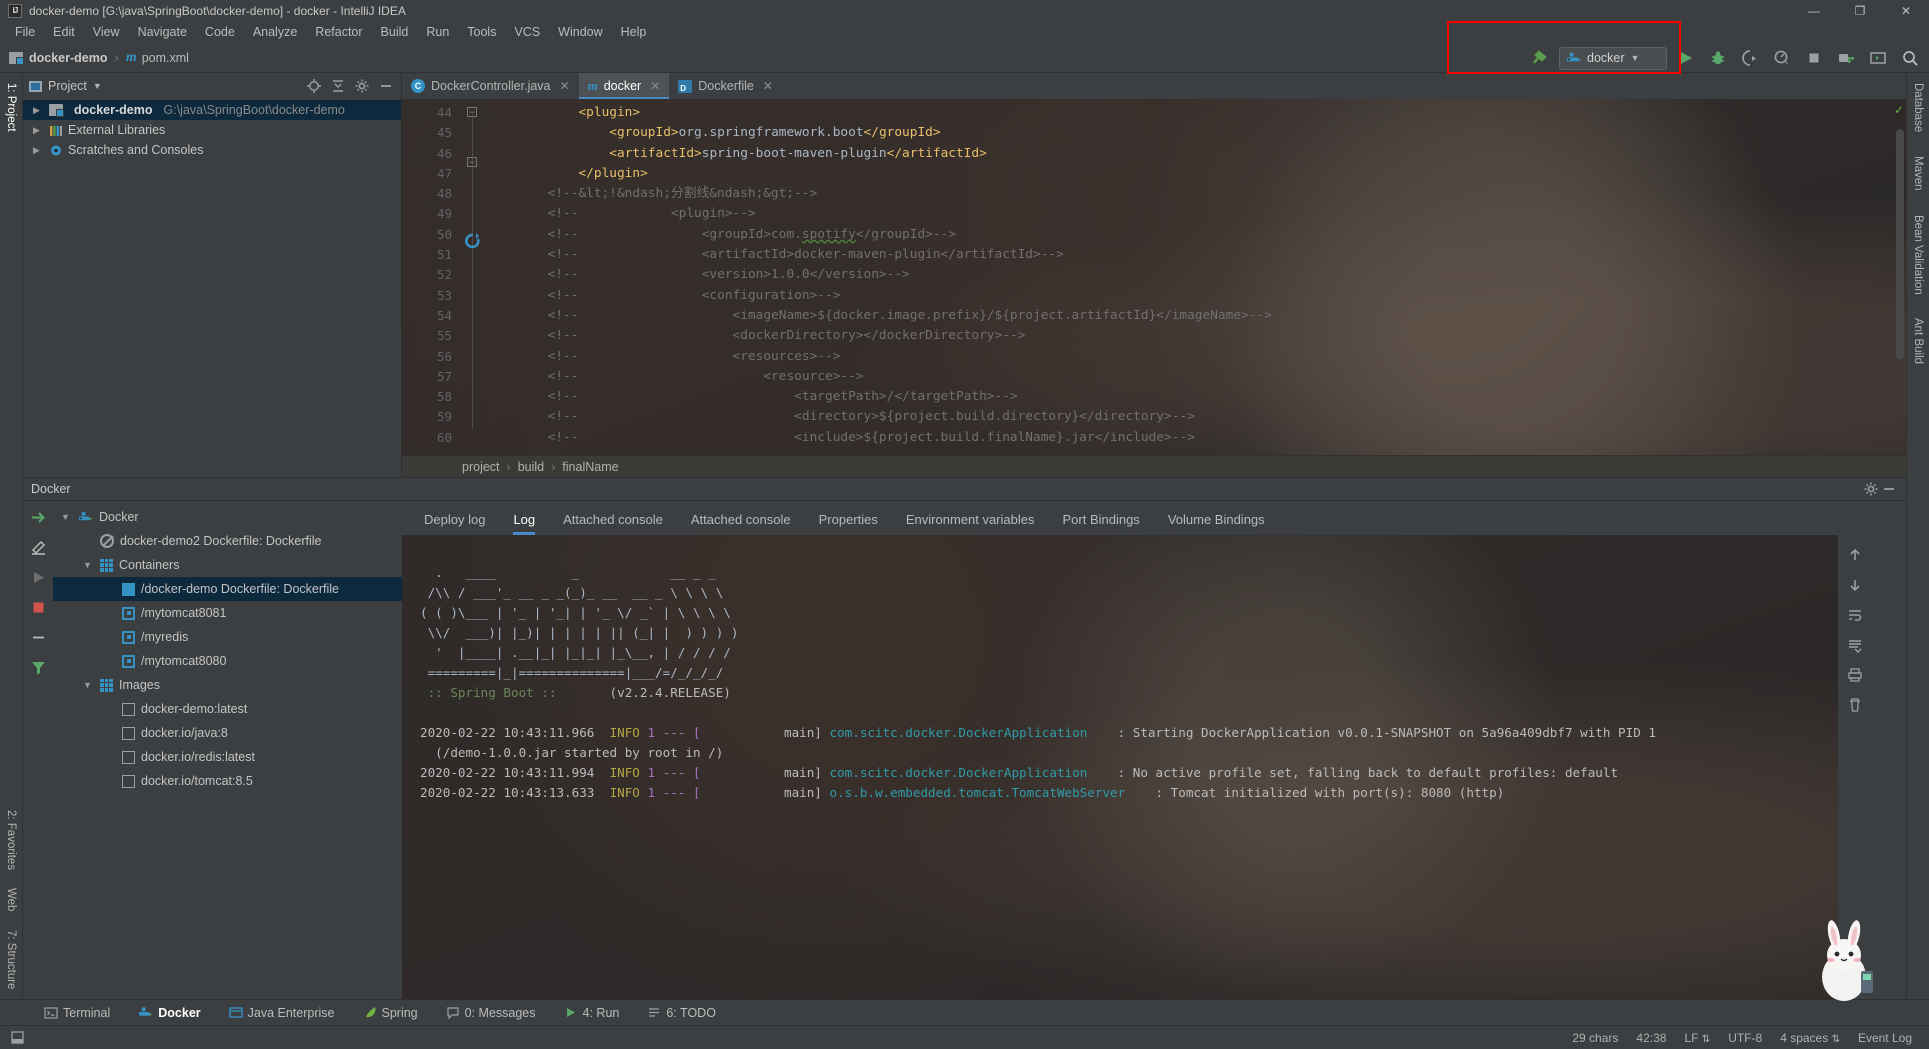 The height and width of the screenshot is (1049, 1929). What do you see at coordinates (1196, 397) in the screenshot?
I see `code-line: <!-- <targetPath>/</targetPath>-->` at bounding box center [1196, 397].